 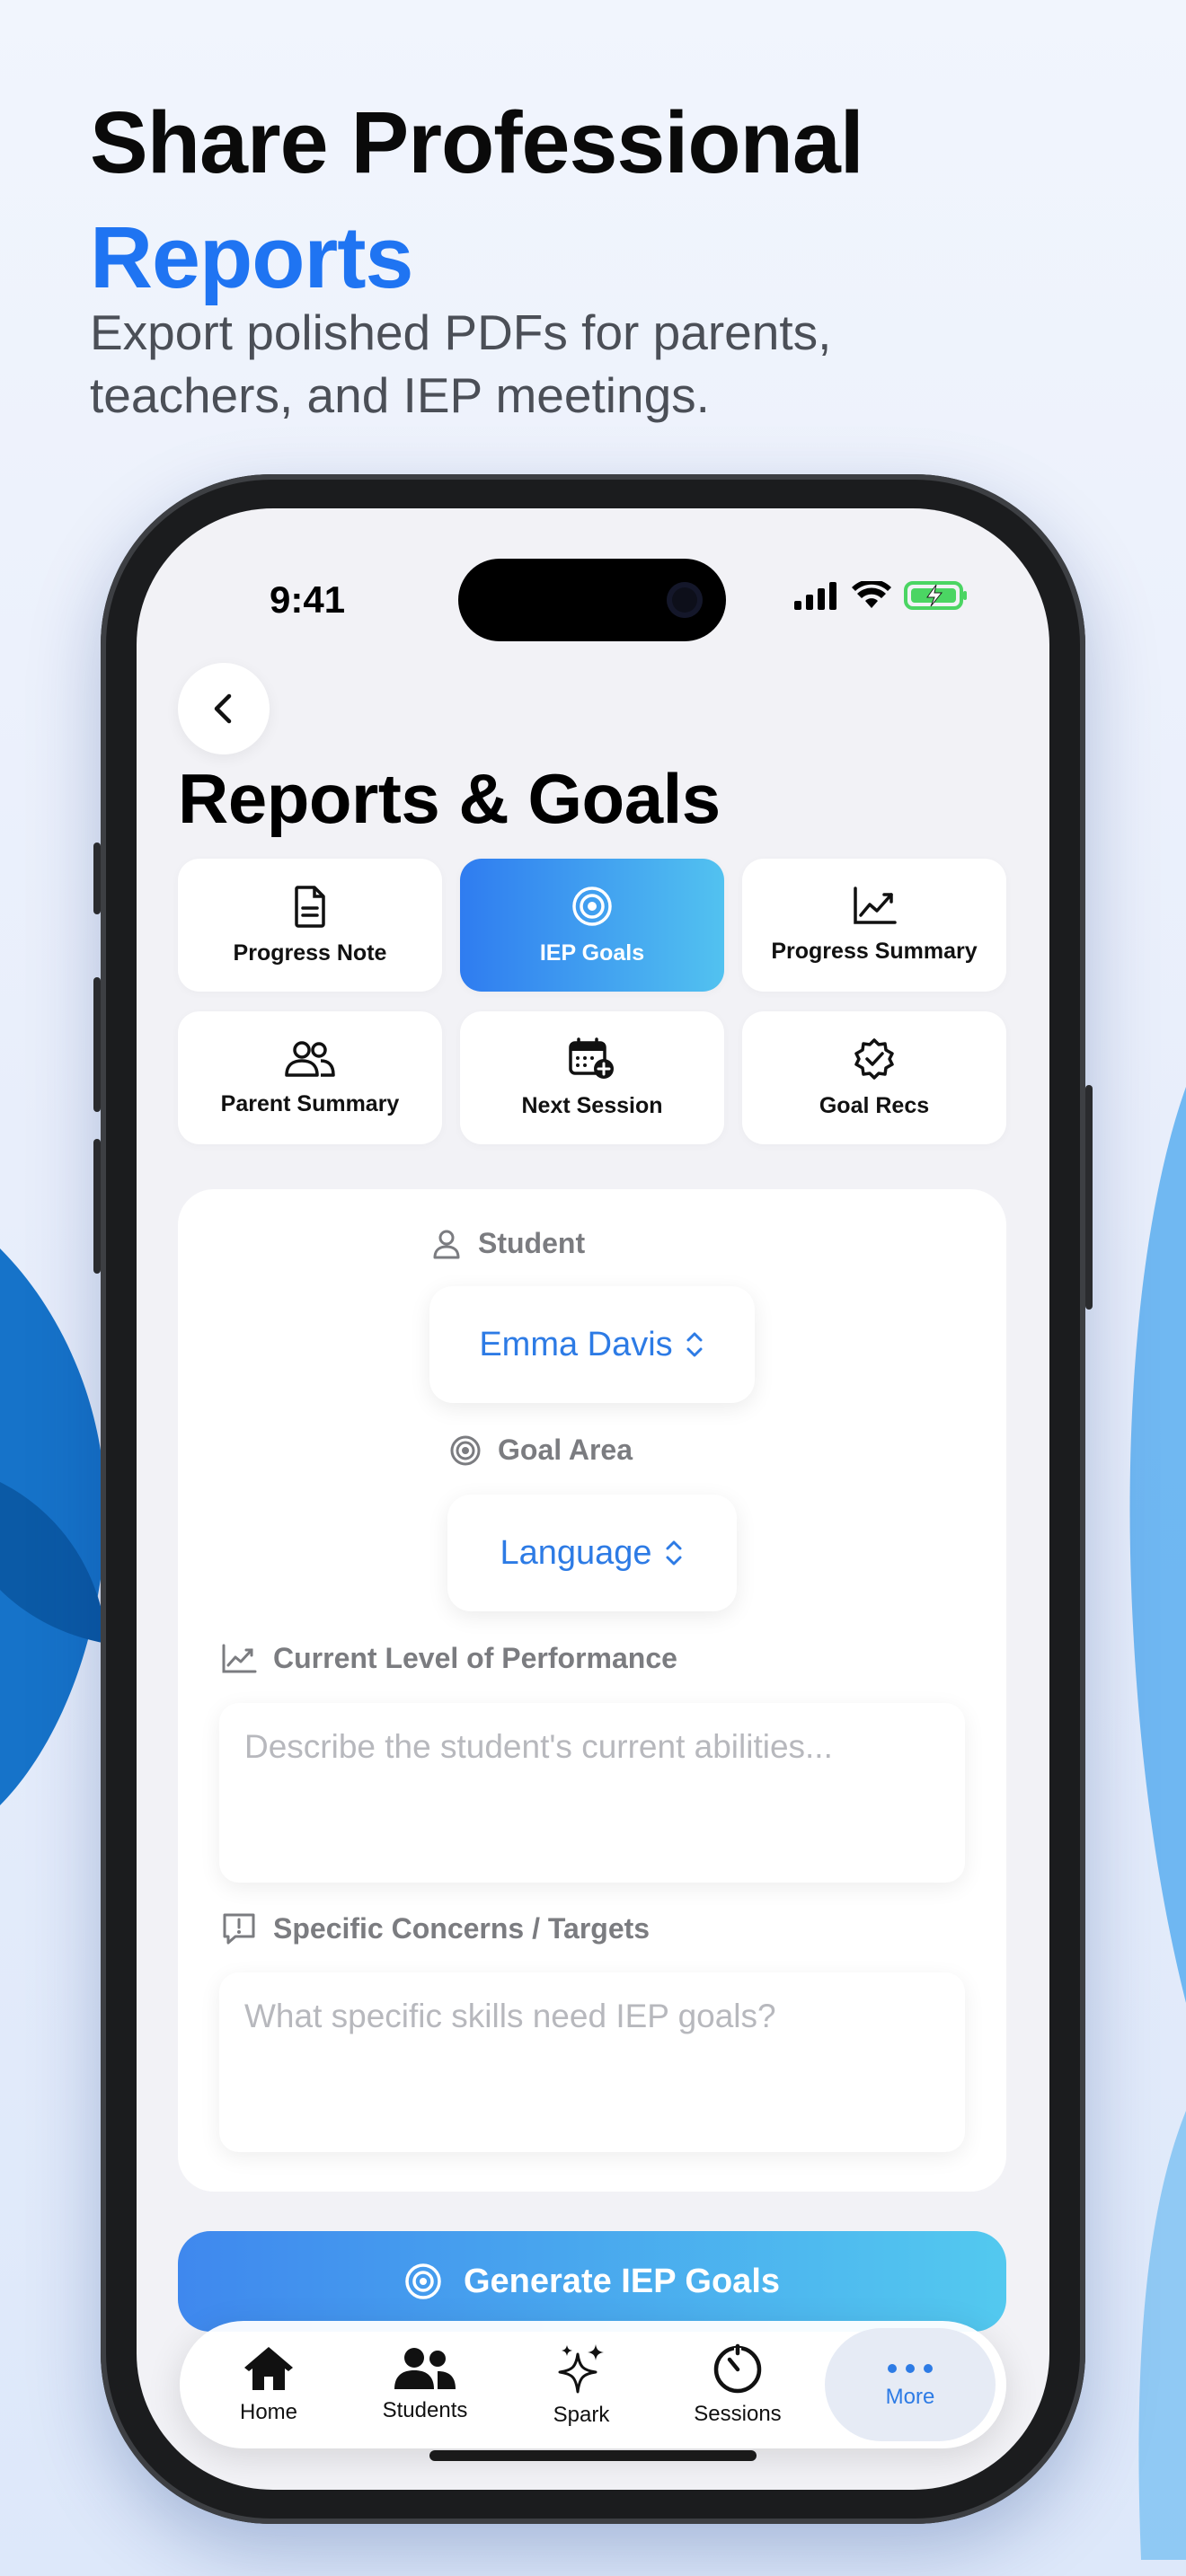 I want to click on home-indicator, so click(x=593, y=2455).